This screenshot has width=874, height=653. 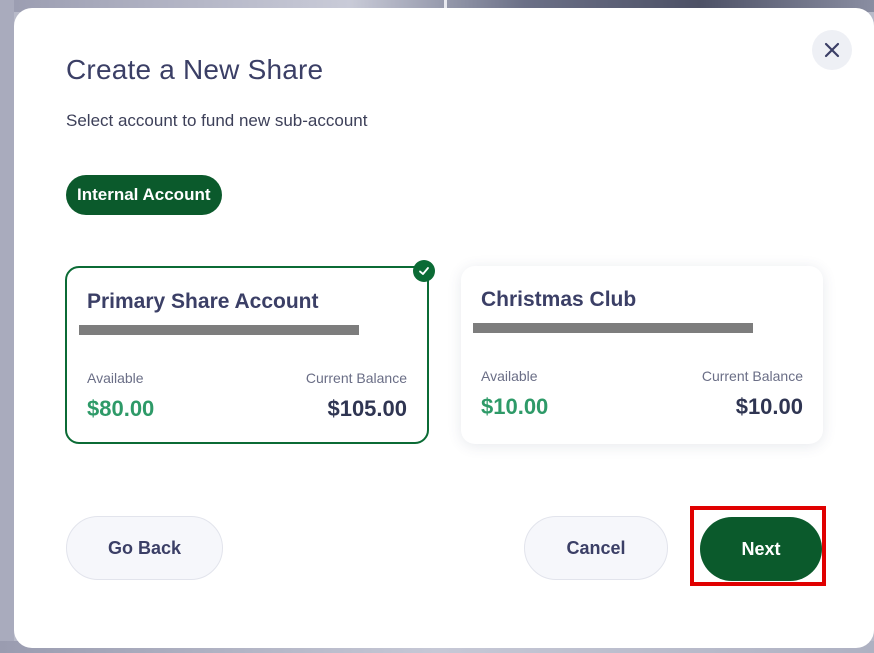 I want to click on current-balance-amount: $10.00, so click(x=769, y=406).